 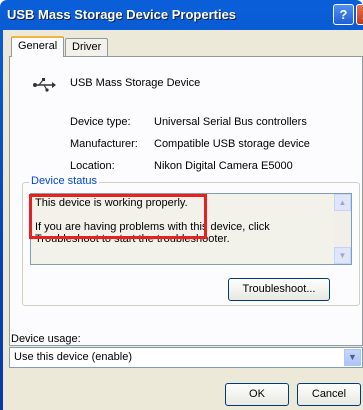 What do you see at coordinates (186, 357) in the screenshot?
I see `device-usage-select: Use this device (enable) ▼` at bounding box center [186, 357].